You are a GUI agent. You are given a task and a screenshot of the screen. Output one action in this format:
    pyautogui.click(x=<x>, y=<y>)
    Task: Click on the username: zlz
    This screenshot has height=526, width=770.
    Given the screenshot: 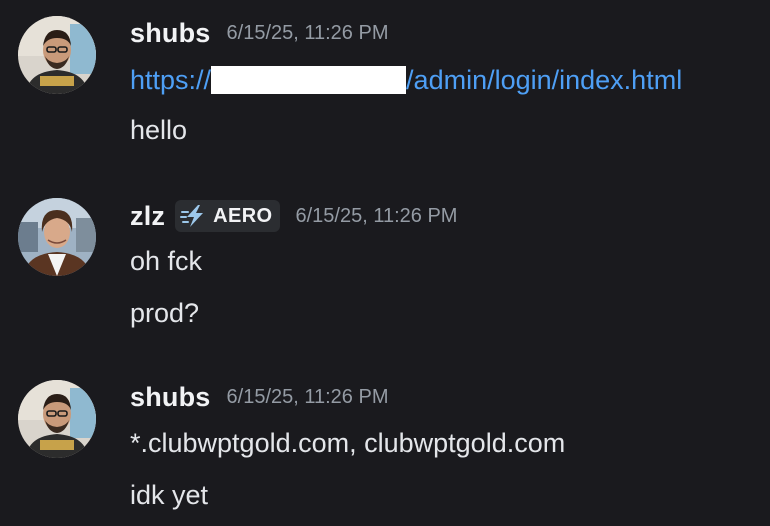 What is the action you would take?
    pyautogui.click(x=147, y=216)
    